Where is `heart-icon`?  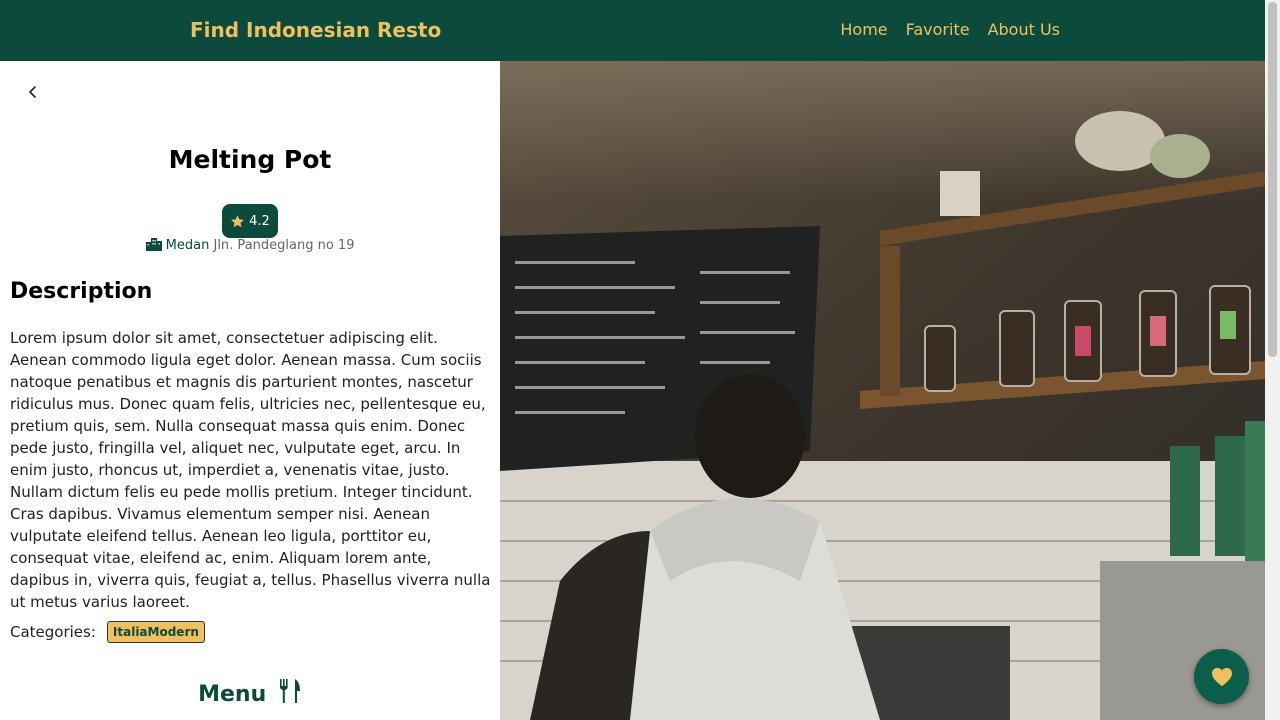 heart-icon is located at coordinates (1221, 676).